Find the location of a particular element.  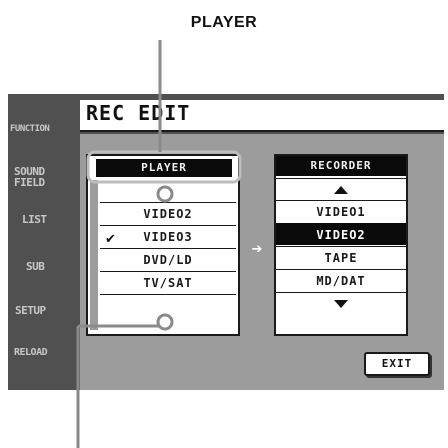

scroll-down-icon is located at coordinates (341, 304).